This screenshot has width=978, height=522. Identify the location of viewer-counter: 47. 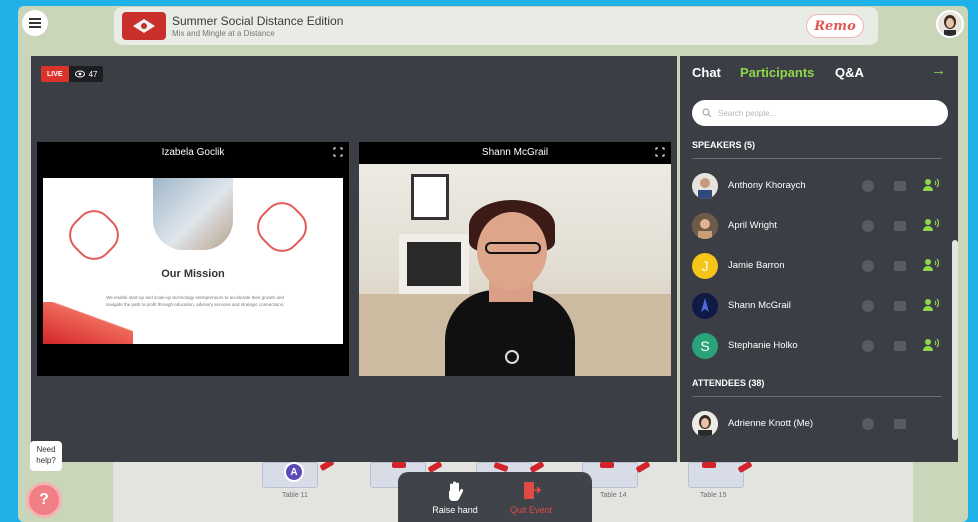
(86, 74).